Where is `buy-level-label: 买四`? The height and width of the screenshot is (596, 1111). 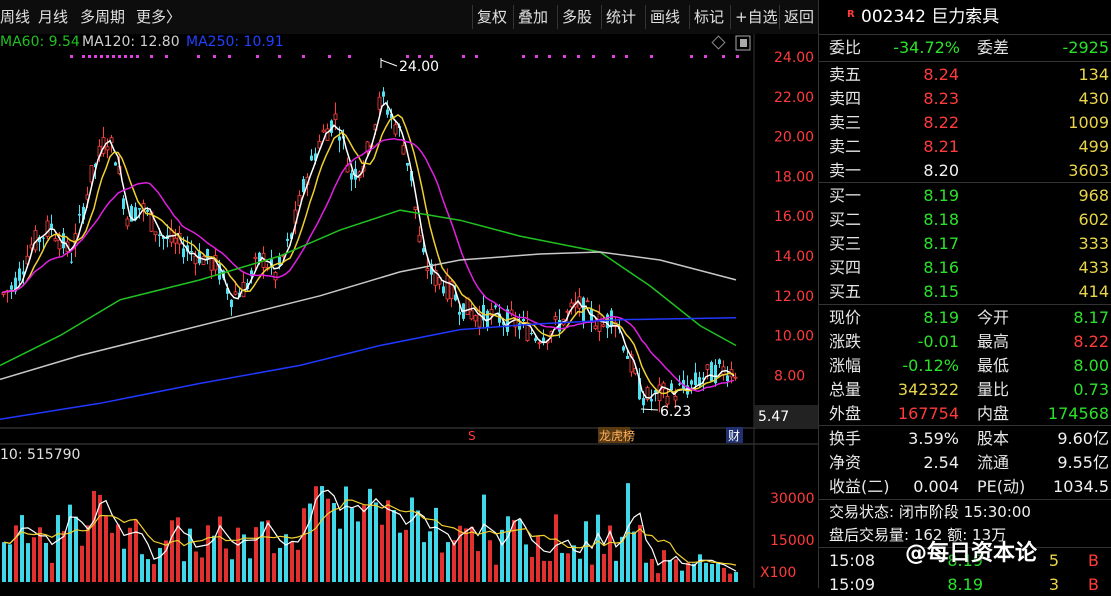
buy-level-label: 买四 is located at coordinates (845, 267).